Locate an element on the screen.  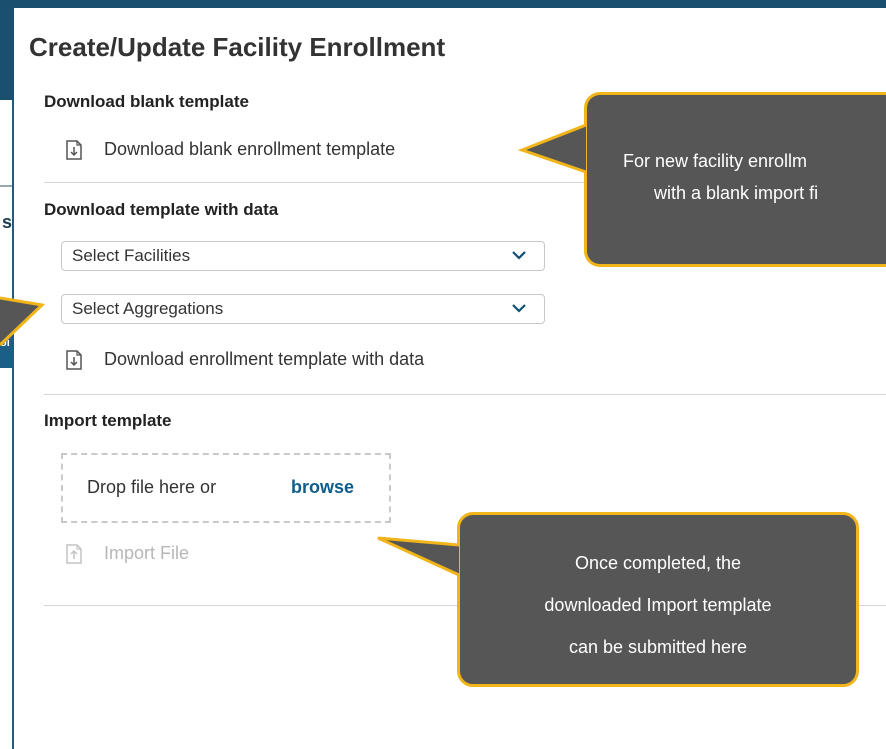
section-divider is located at coordinates (465, 394).